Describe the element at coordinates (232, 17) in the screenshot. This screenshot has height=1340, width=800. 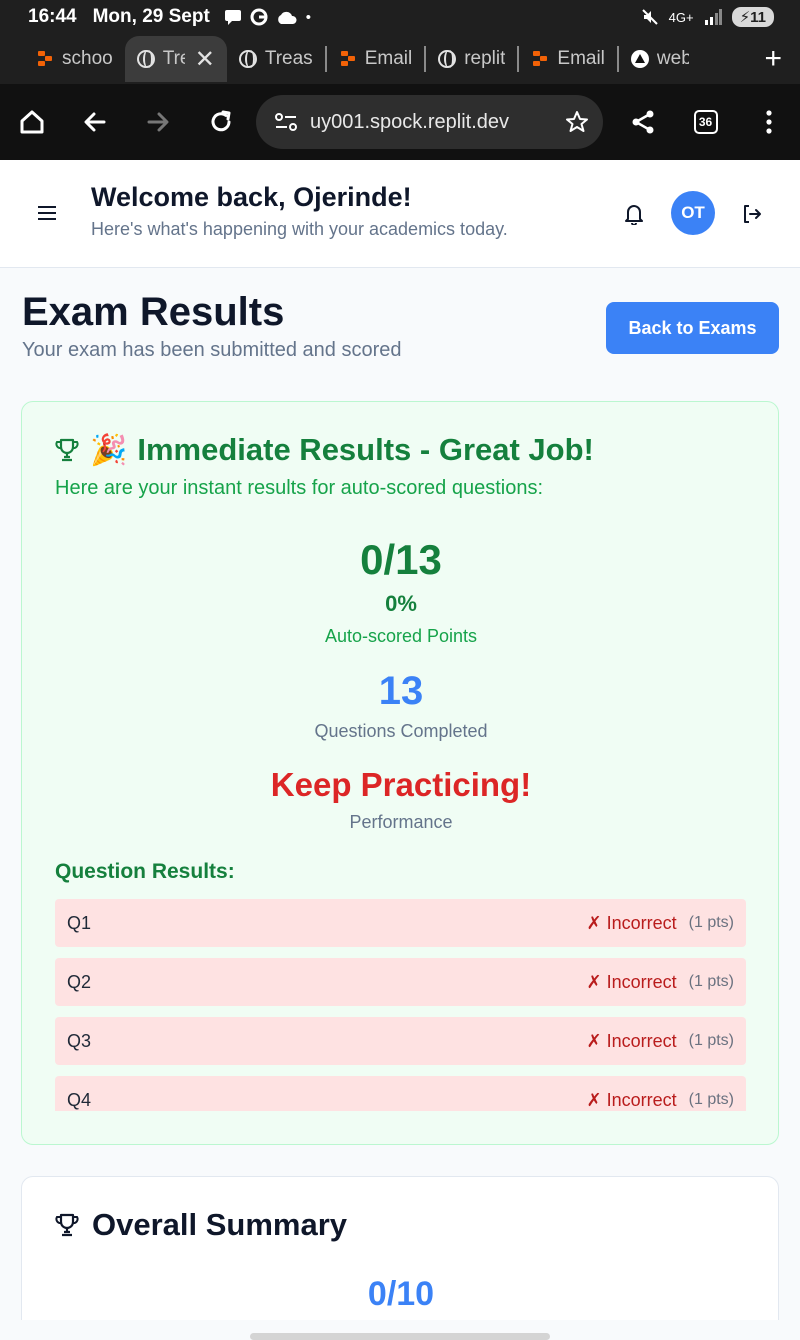
I see `message-icon` at that location.